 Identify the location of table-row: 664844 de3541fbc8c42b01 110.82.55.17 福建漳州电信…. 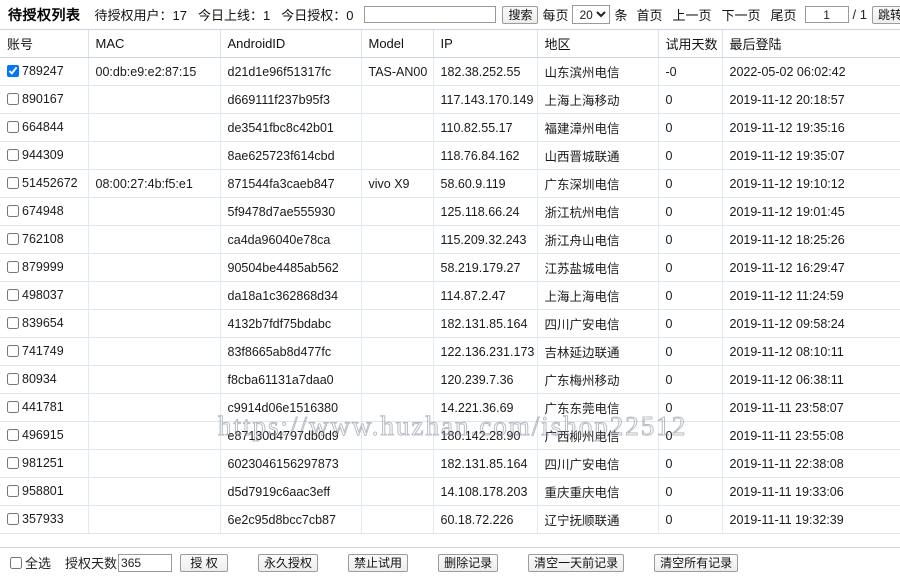
(450, 127).